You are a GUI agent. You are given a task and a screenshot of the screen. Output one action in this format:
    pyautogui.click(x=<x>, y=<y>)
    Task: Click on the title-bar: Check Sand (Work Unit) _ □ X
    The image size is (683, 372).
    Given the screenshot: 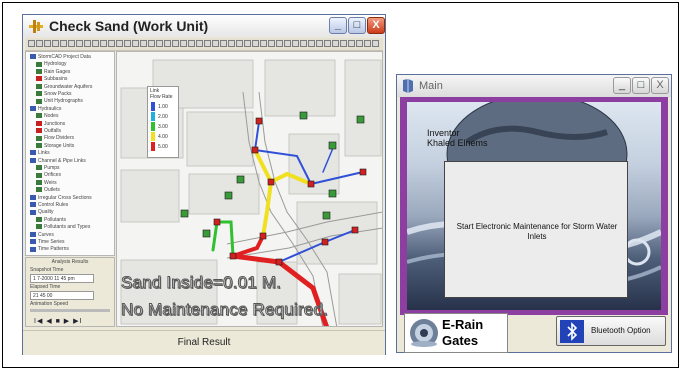 What is the action you would take?
    pyautogui.click(x=204, y=26)
    